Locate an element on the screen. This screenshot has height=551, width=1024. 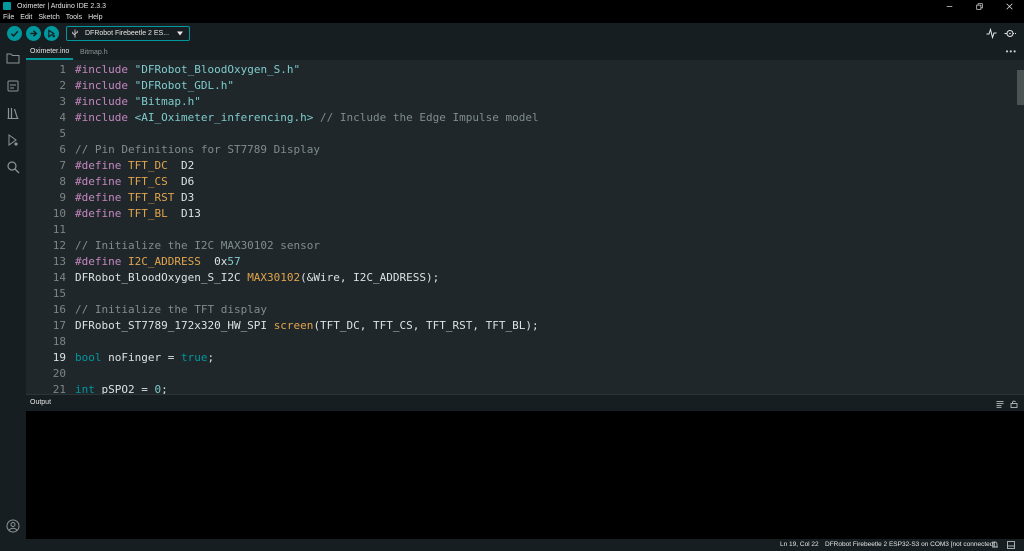
minimize-icon is located at coordinates (949, 6).